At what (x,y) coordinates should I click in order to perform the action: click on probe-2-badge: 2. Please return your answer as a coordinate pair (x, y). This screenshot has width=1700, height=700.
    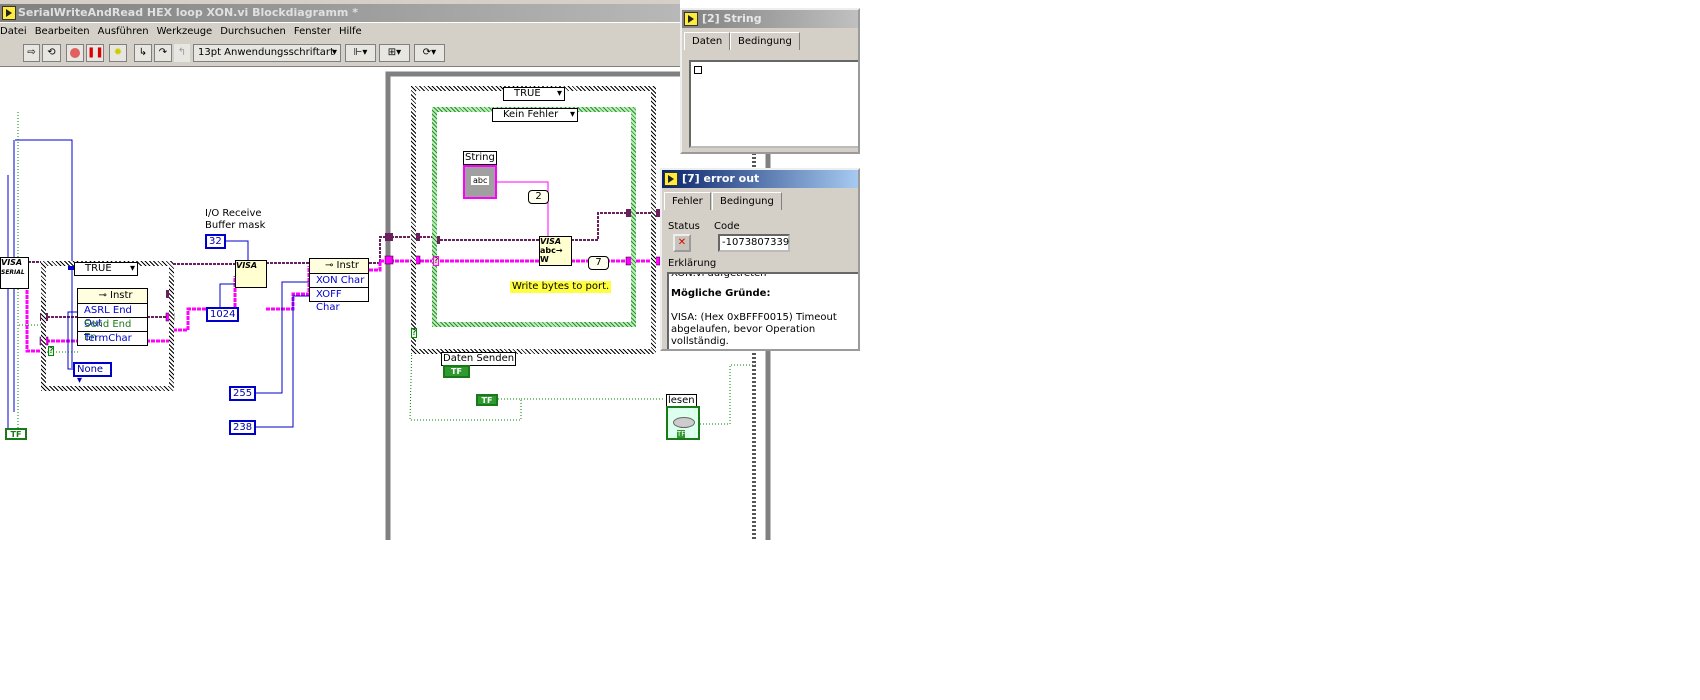
    Looking at the image, I should click on (538, 197).